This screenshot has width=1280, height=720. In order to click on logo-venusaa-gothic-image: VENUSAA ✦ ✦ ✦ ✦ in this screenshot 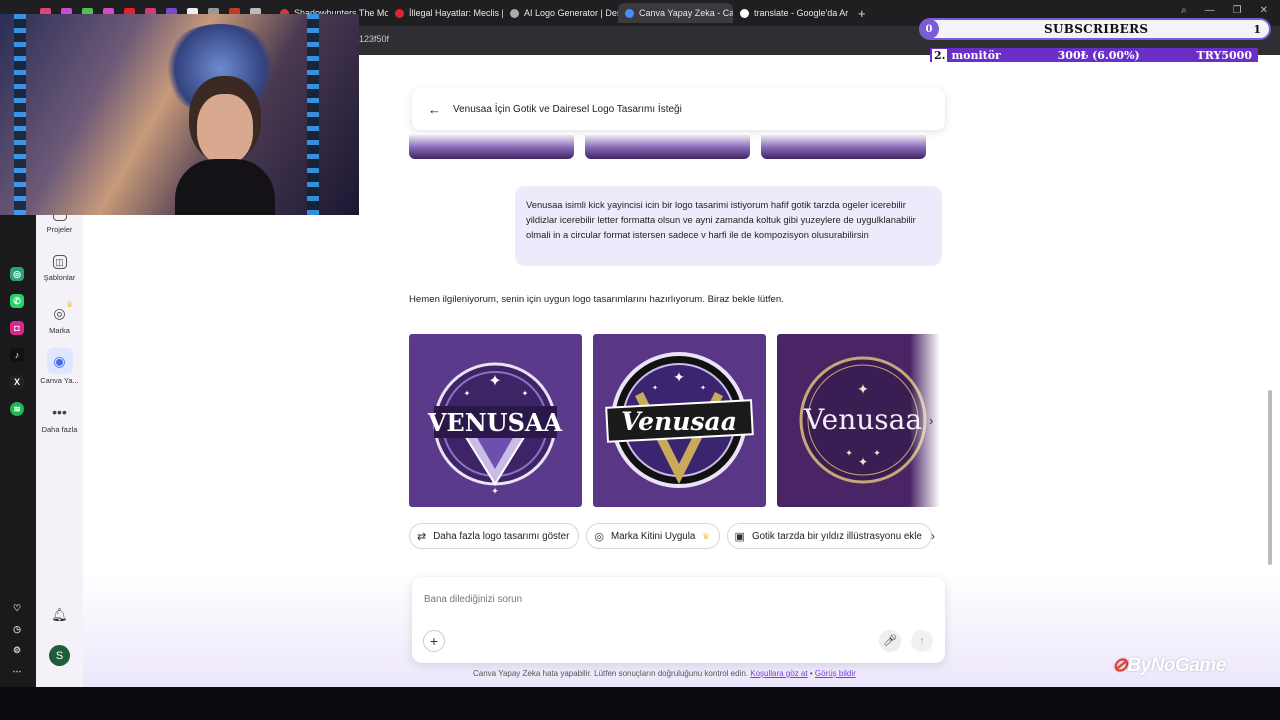, I will do `click(495, 429)`.